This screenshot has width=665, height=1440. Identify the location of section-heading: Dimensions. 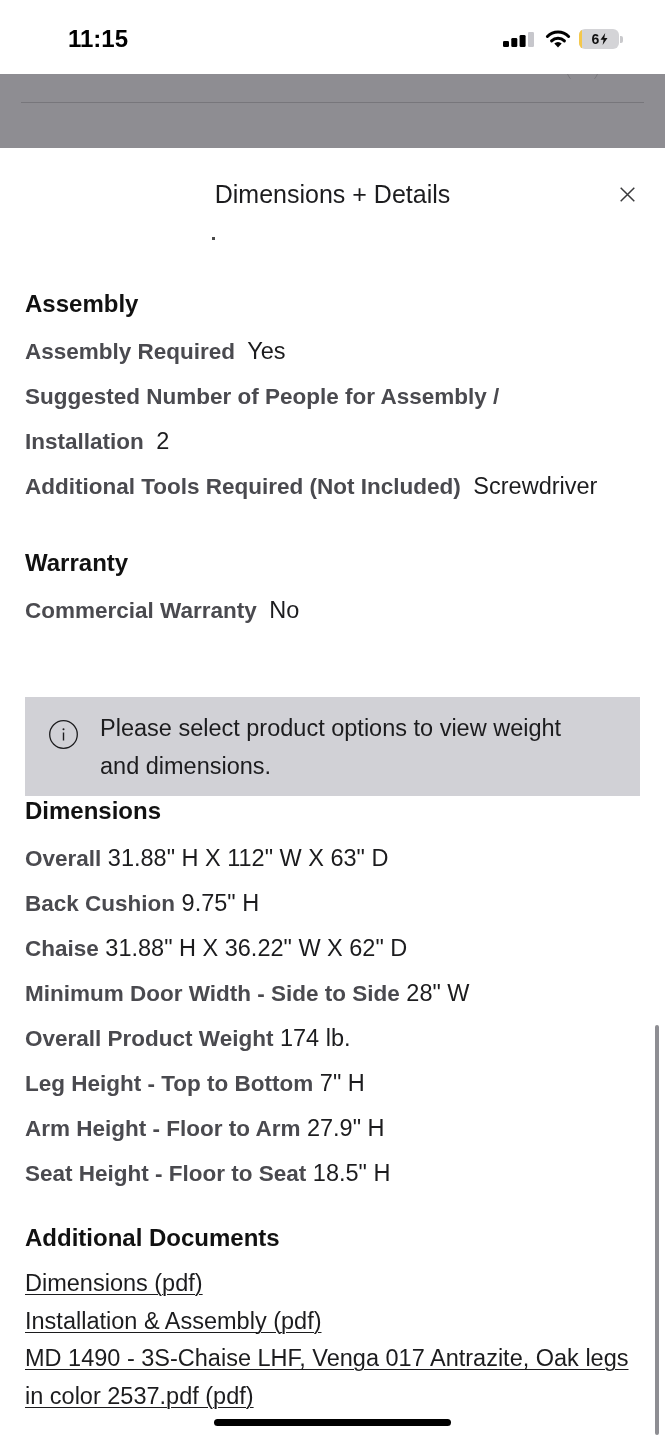
(94, 811).